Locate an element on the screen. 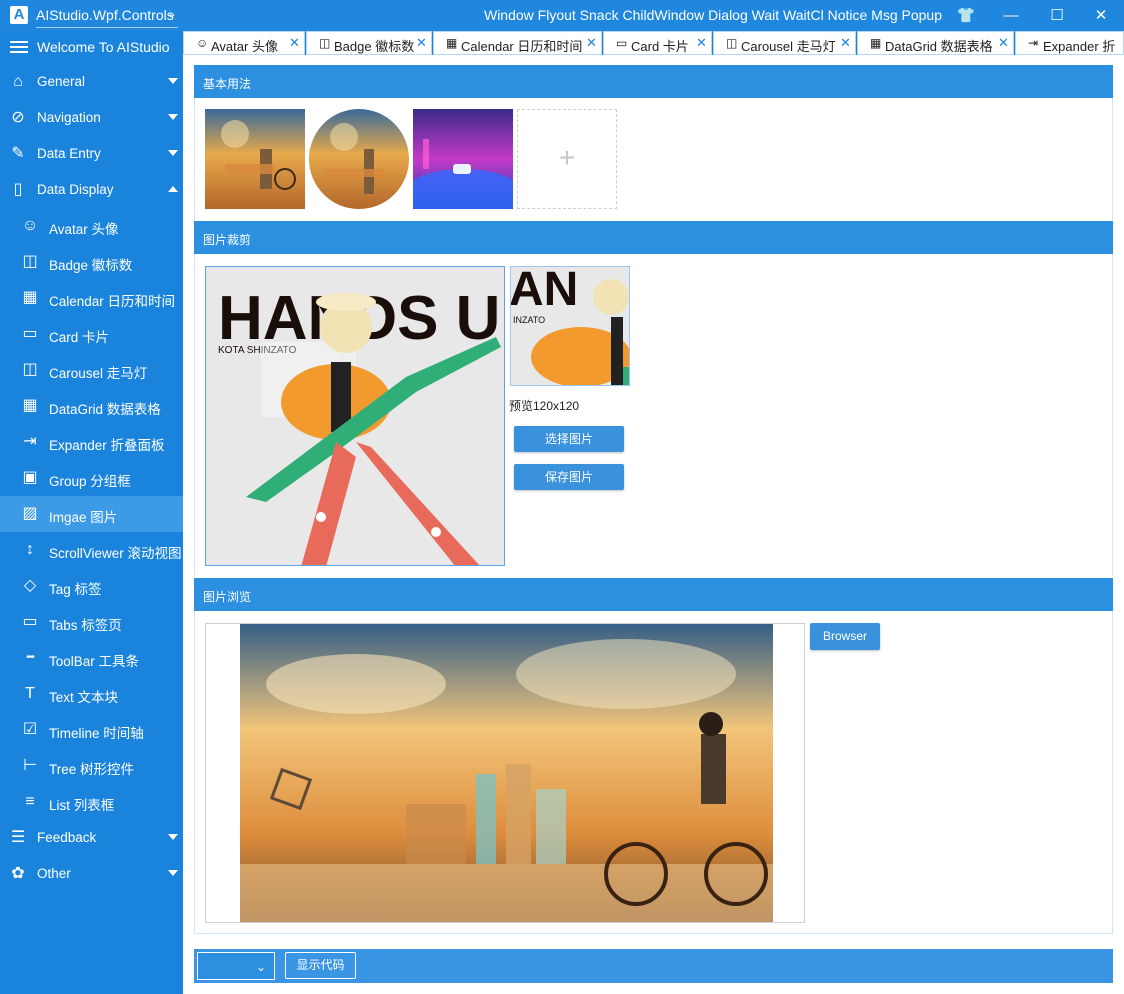  chevron-down-icon: ⌄ is located at coordinates (172, 13).